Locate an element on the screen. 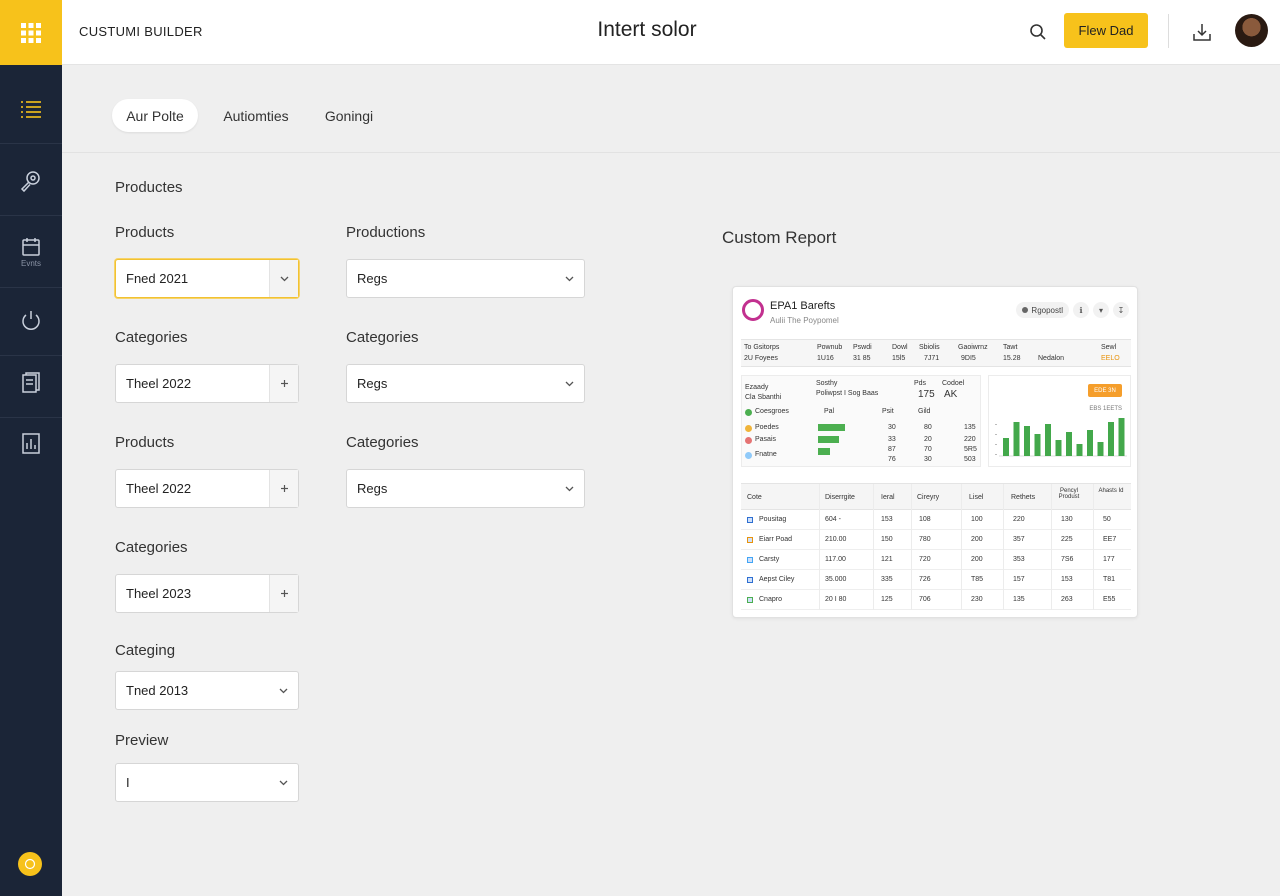 The width and height of the screenshot is (1280, 896). table-header-cell: Lisel is located at coordinates (976, 497).